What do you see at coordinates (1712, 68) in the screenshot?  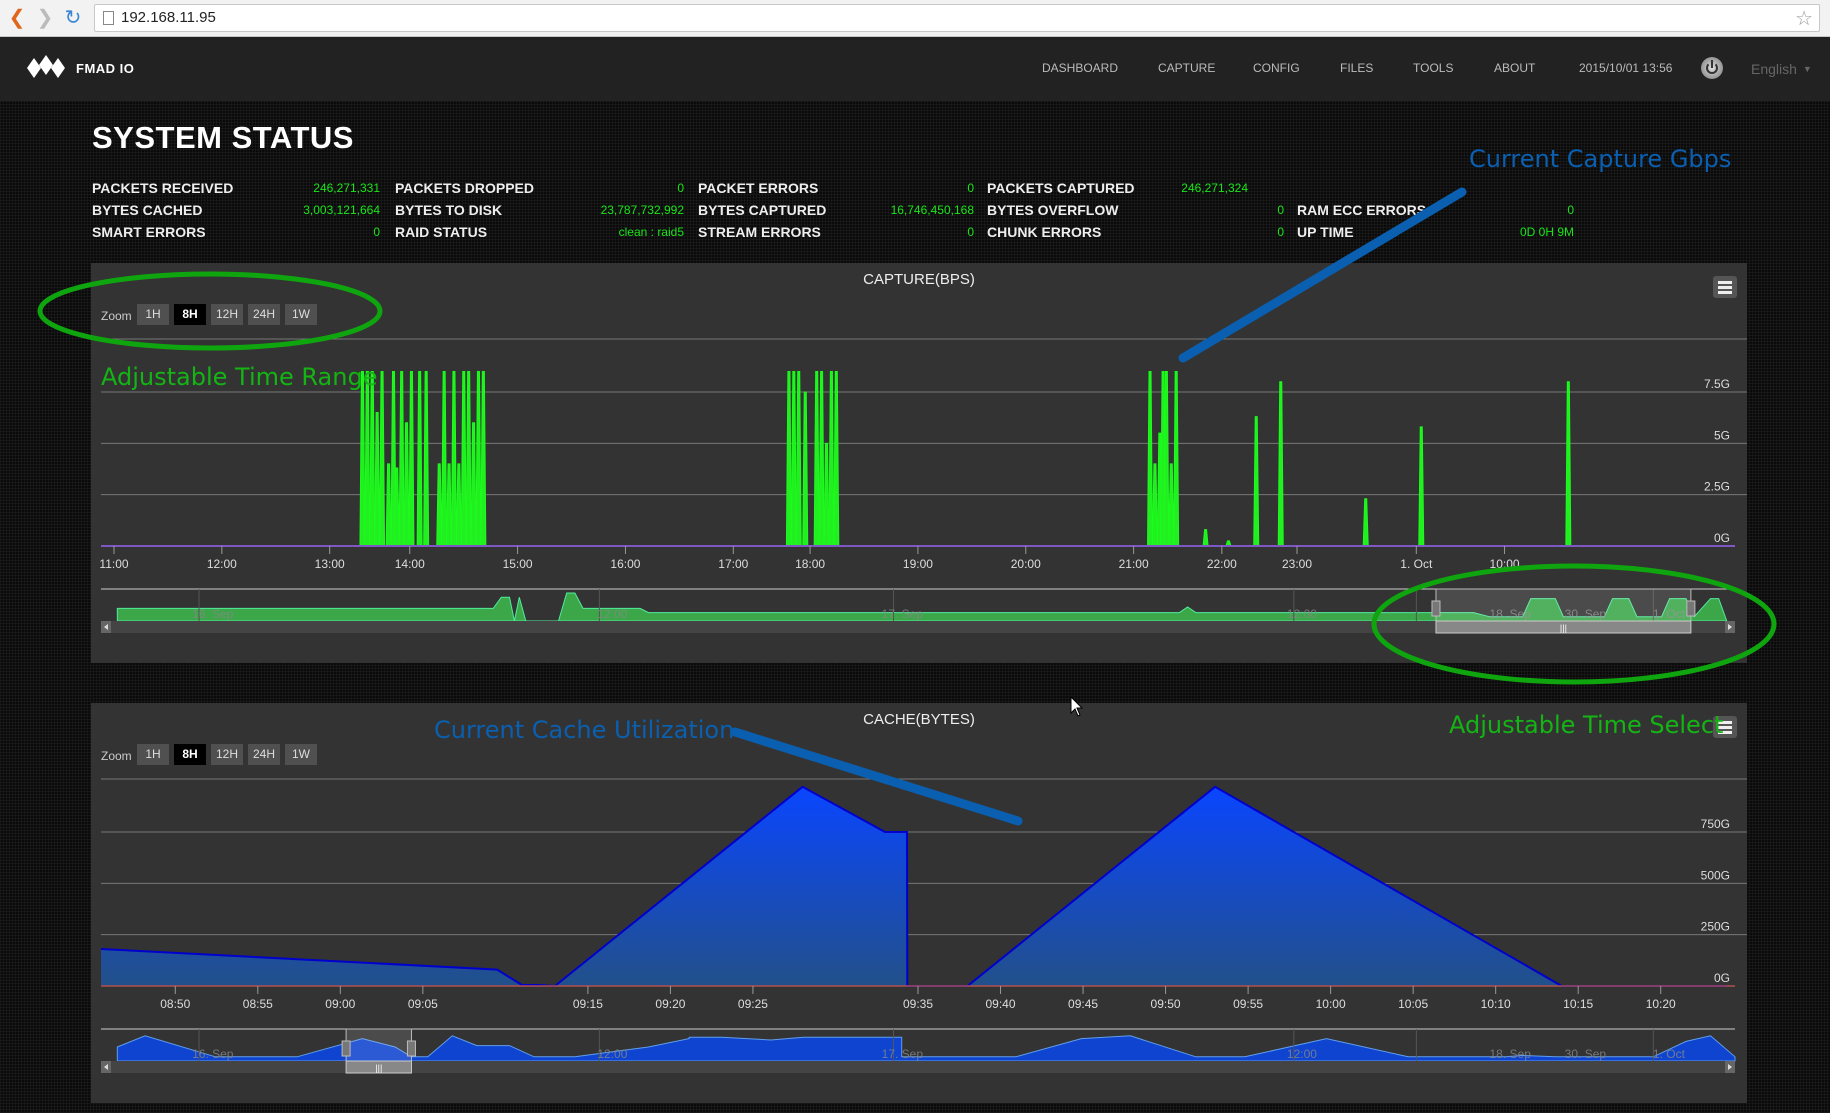 I see `power-icon` at bounding box center [1712, 68].